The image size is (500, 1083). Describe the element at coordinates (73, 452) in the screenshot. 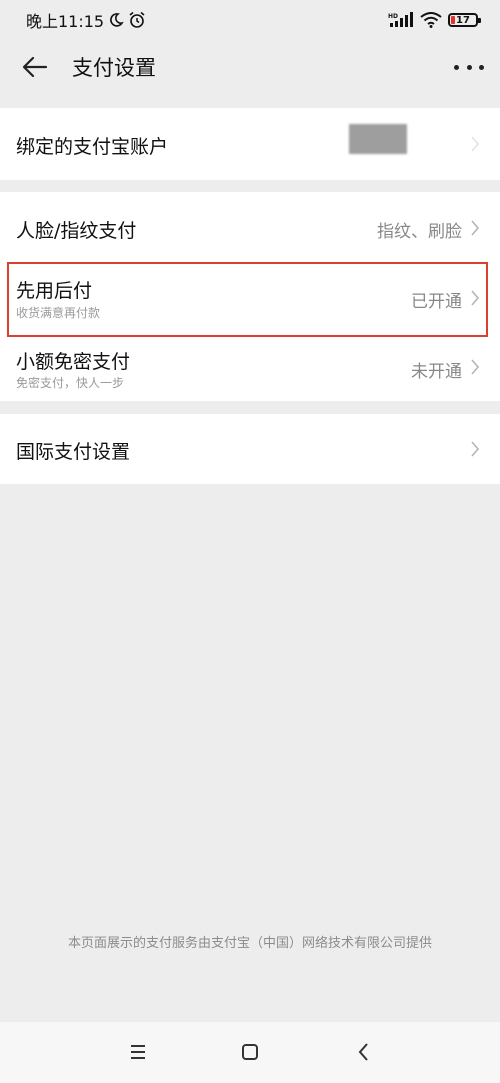

I see `row-title: 国际支付设置` at that location.